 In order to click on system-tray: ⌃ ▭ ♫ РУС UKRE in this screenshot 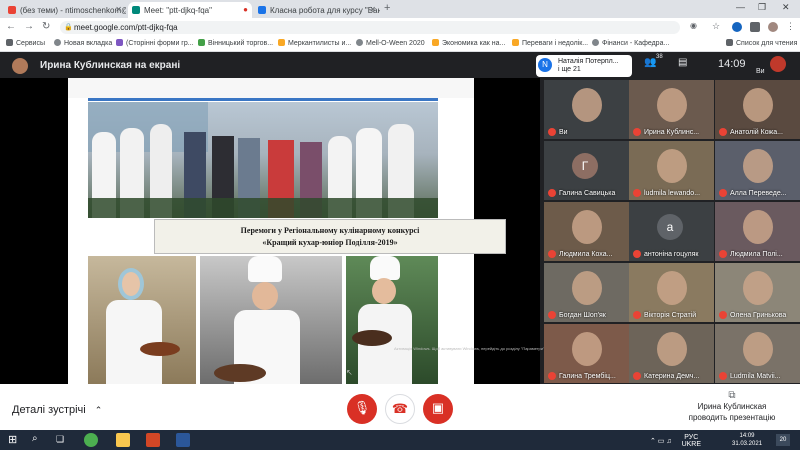, I will do `click(675, 441)`.